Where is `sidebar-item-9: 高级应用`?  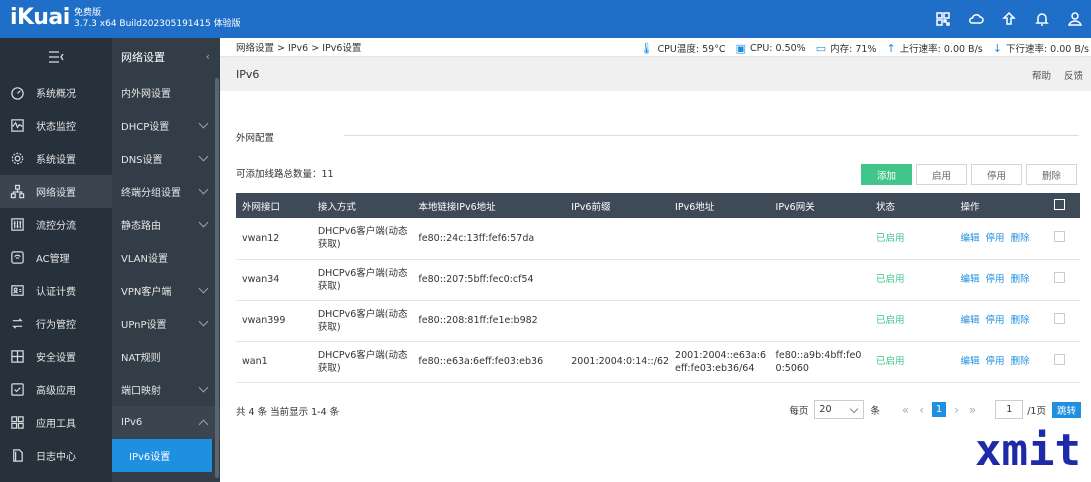
sidebar-item-9: 高级应用 is located at coordinates (56, 389).